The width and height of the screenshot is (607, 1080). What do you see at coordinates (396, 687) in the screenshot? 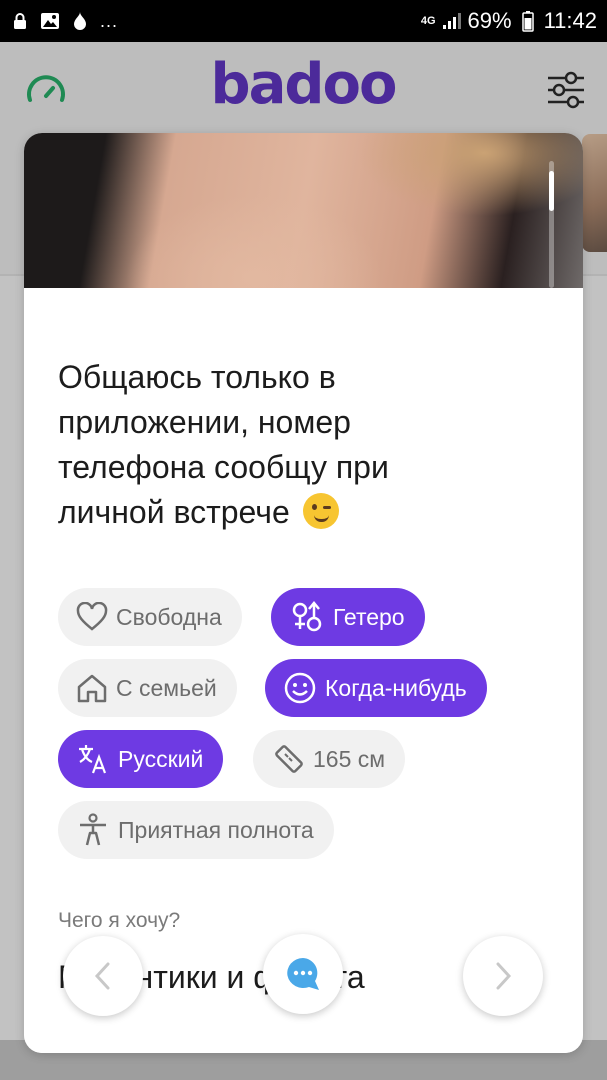
I see `chip-label: Когда-нибудь` at bounding box center [396, 687].